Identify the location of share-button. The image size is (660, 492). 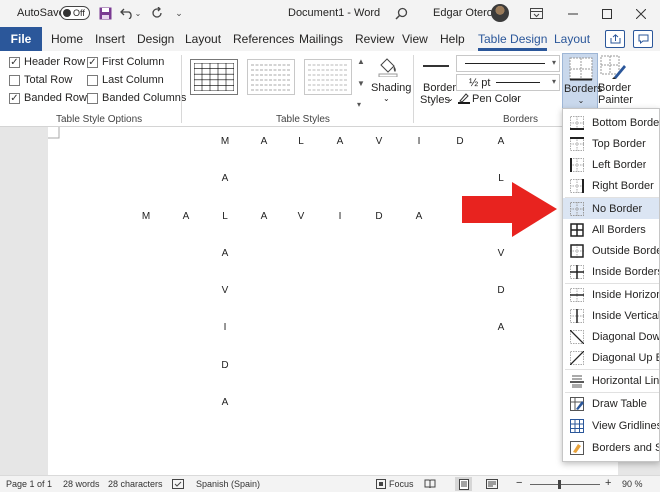
(615, 39).